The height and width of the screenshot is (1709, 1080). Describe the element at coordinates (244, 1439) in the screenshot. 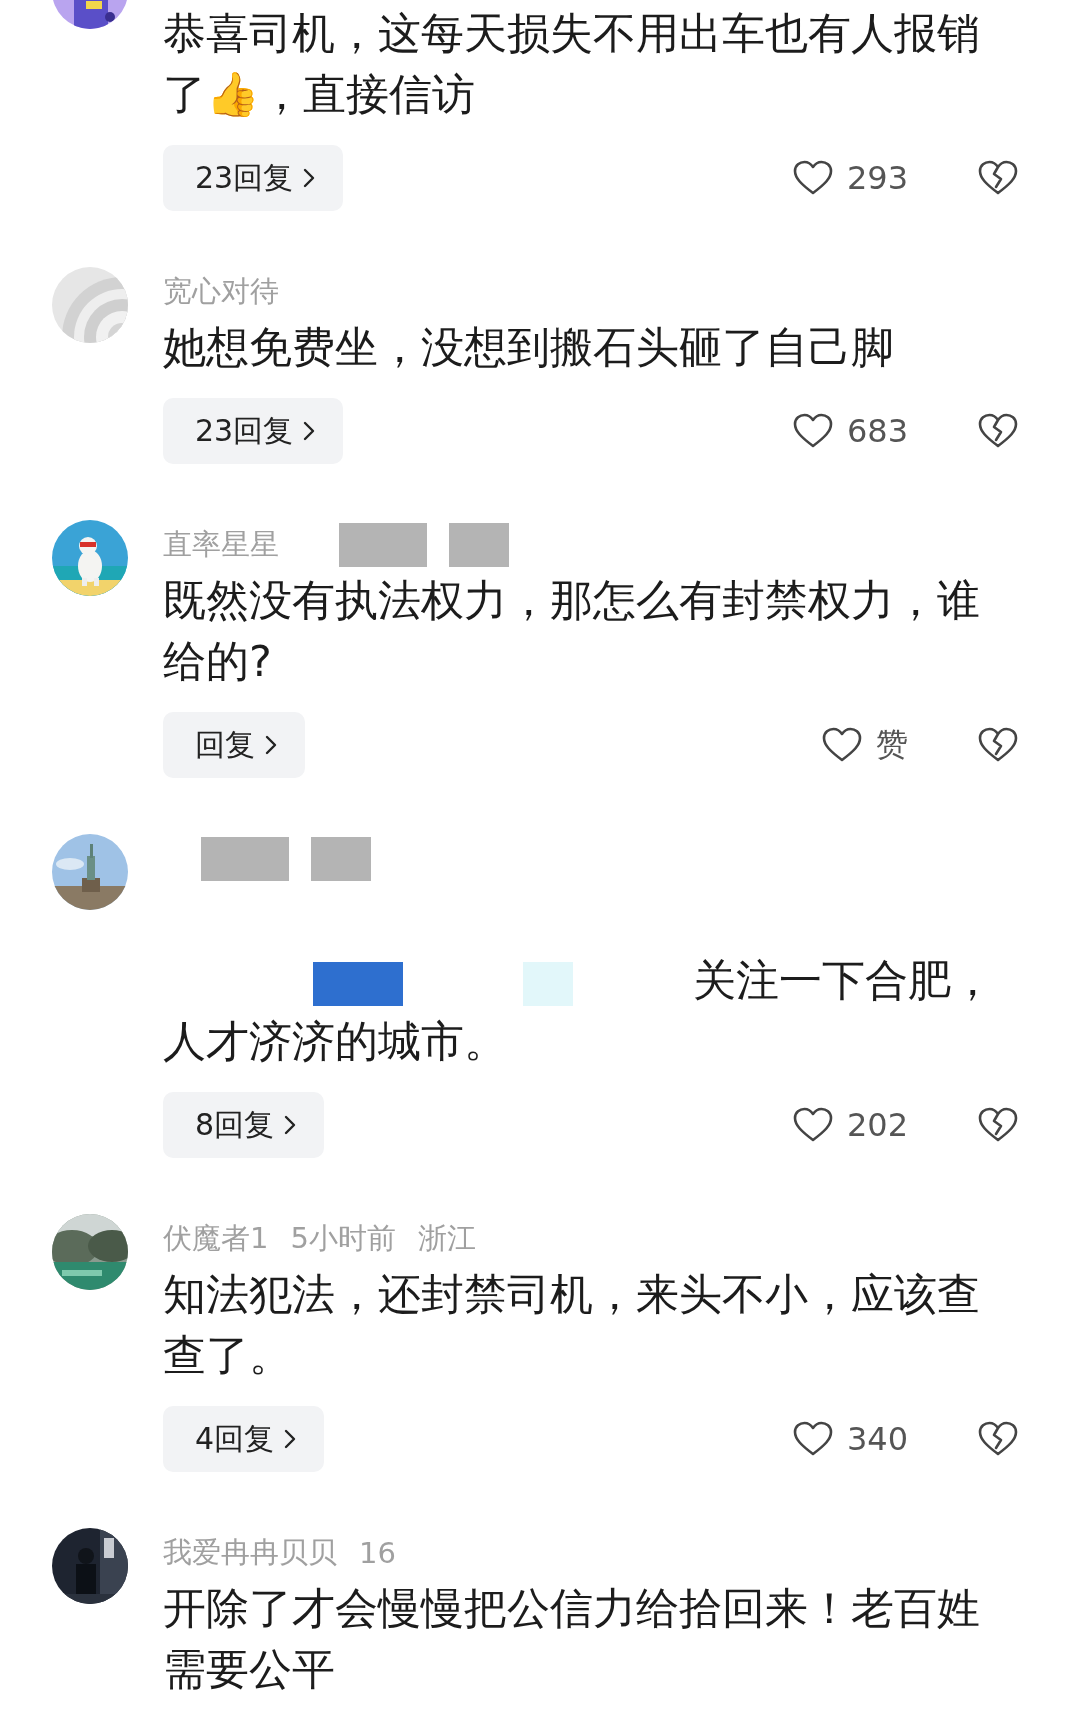

I see `replies-button: 4回复` at that location.